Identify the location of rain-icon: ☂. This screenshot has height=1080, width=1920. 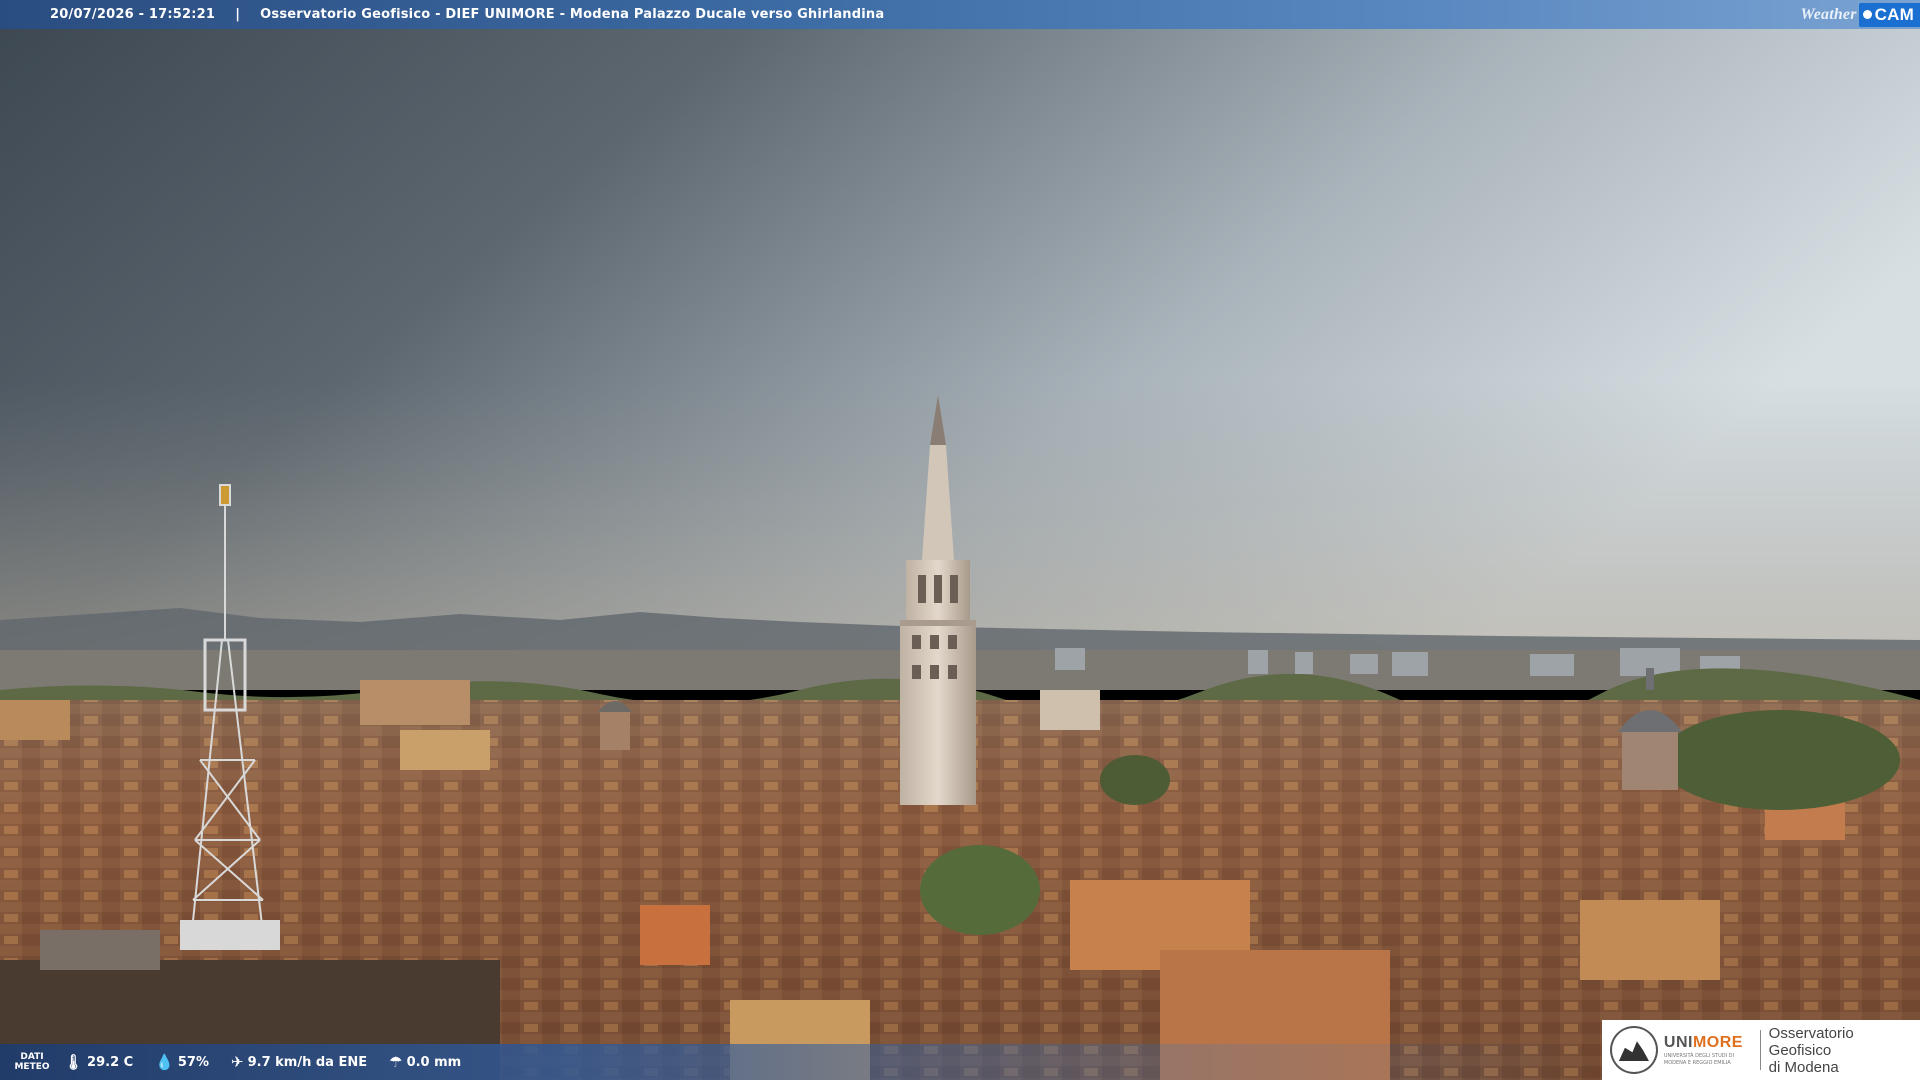
(396, 1061).